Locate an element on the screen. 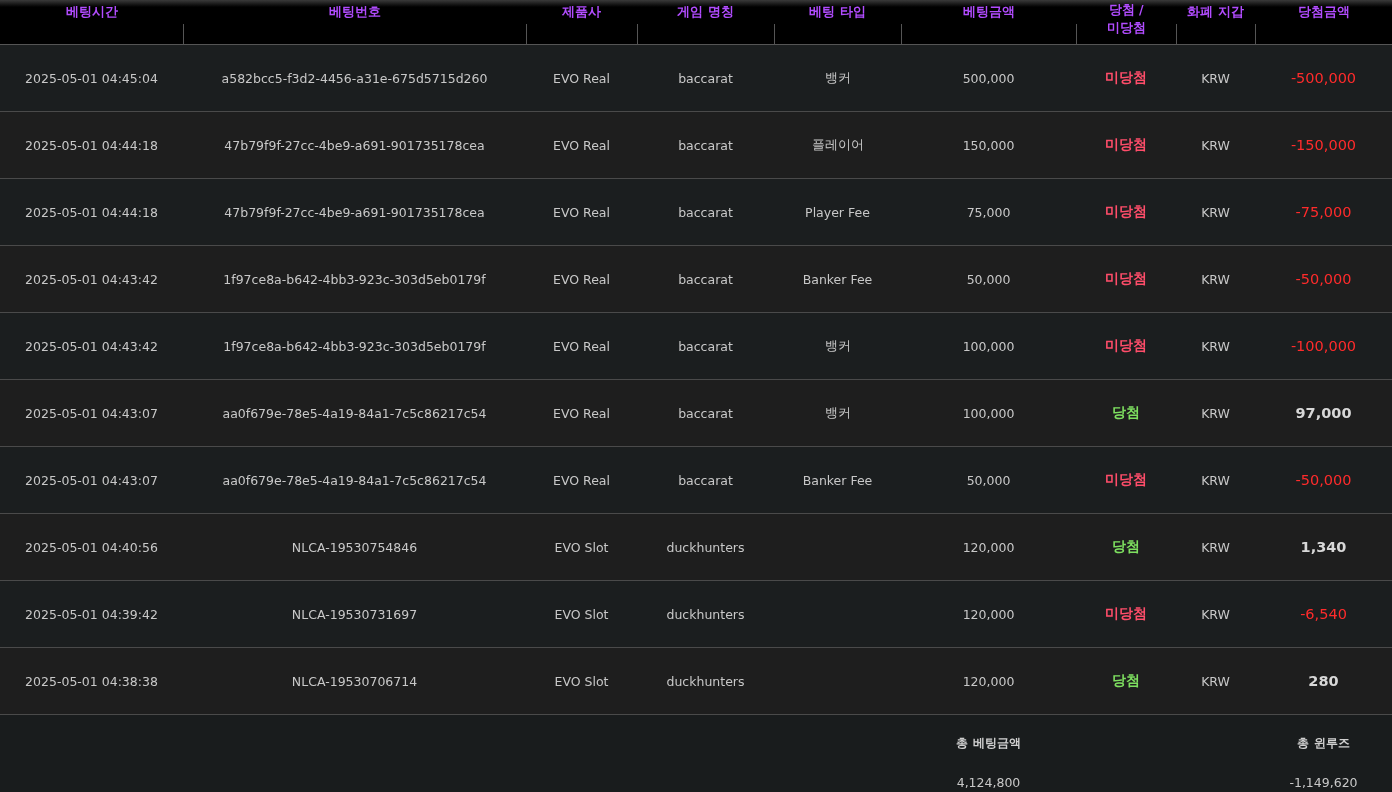 This screenshot has height=792, width=1392. column-header: 게임 명칭 is located at coordinates (705, 12).